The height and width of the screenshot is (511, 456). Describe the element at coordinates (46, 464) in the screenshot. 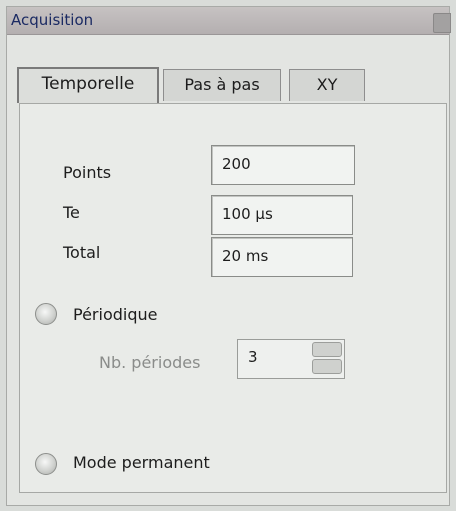

I see `mode-permanent-radio` at that location.